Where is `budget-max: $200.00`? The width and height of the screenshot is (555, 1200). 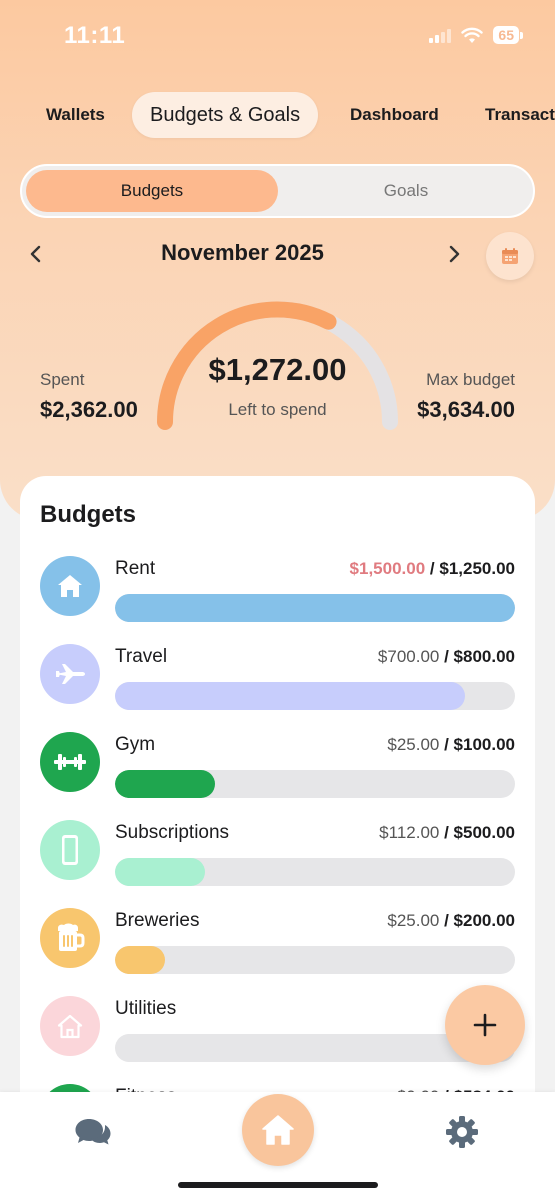
budget-max: $200.00 is located at coordinates (484, 920).